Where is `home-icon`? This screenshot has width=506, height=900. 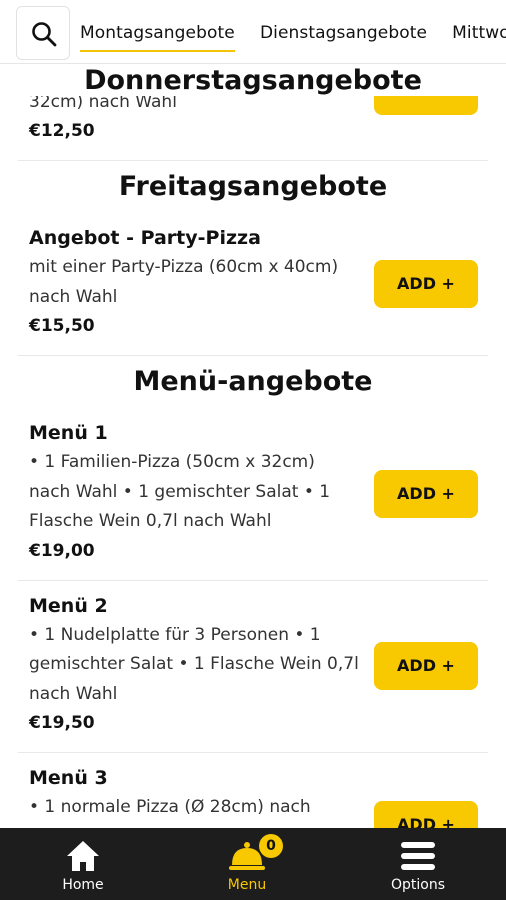 home-icon is located at coordinates (83, 856).